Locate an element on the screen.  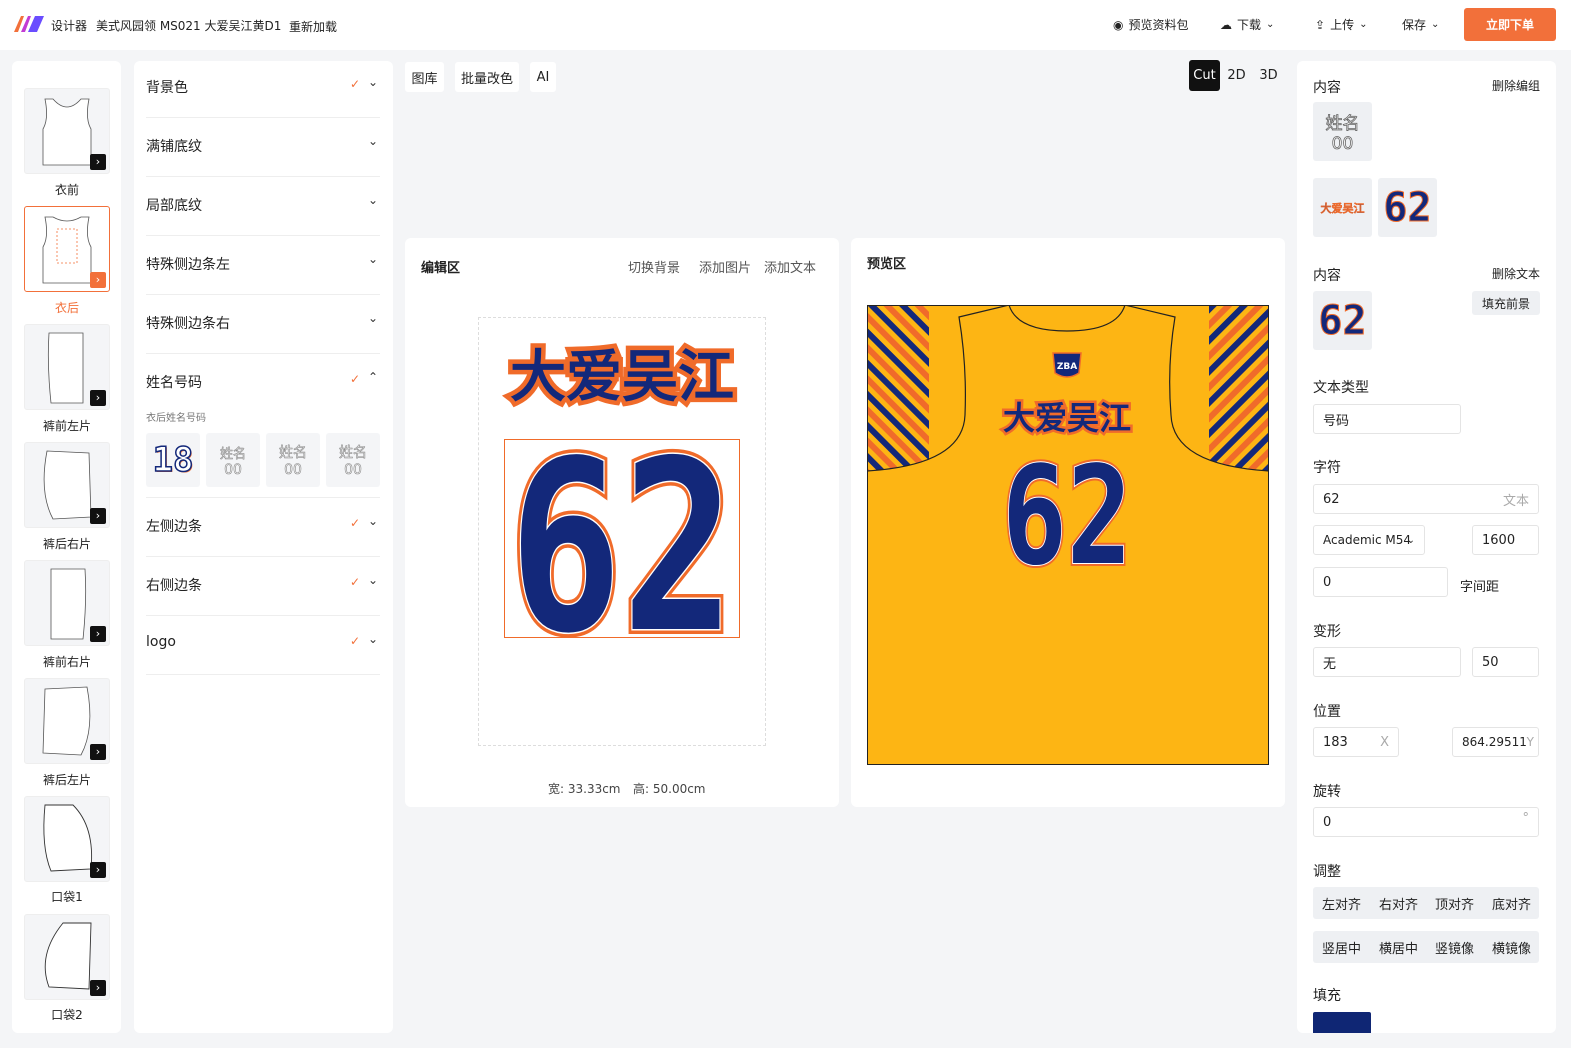
order-now-button: 立即下单 is located at coordinates (1510, 24).